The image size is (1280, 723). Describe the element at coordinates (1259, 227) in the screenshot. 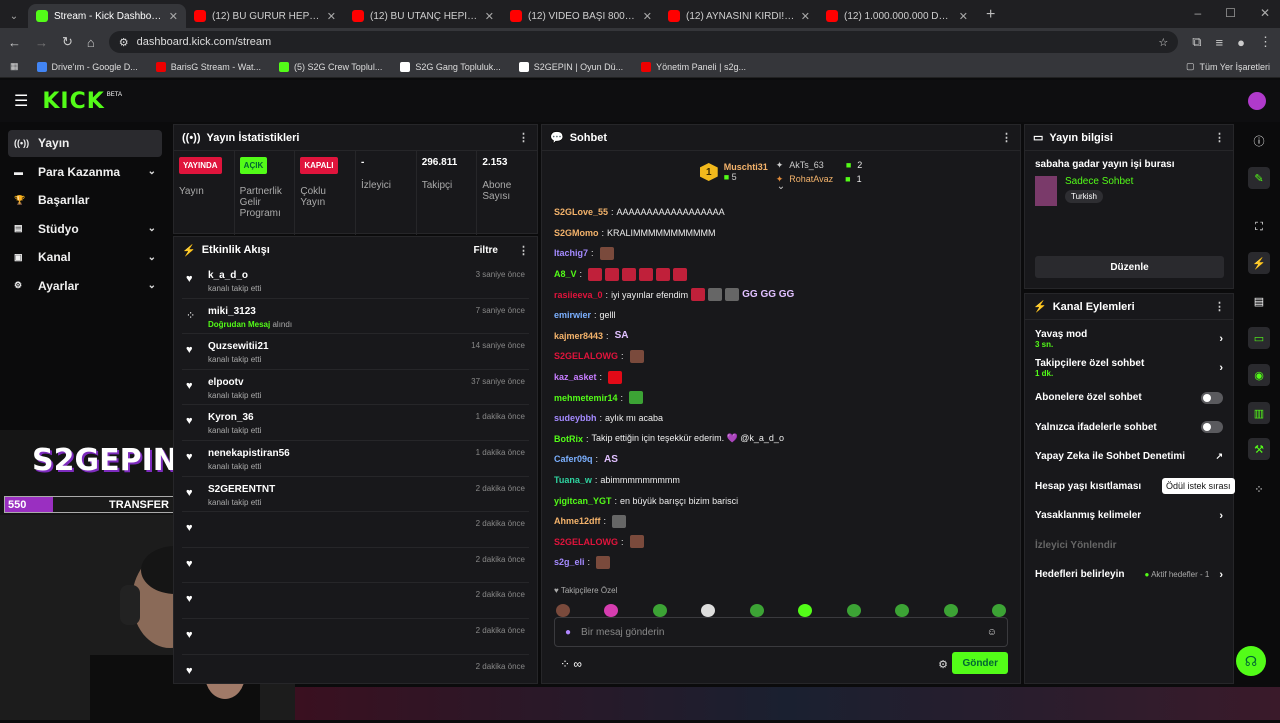

I see `crop-icon: ⛶` at that location.